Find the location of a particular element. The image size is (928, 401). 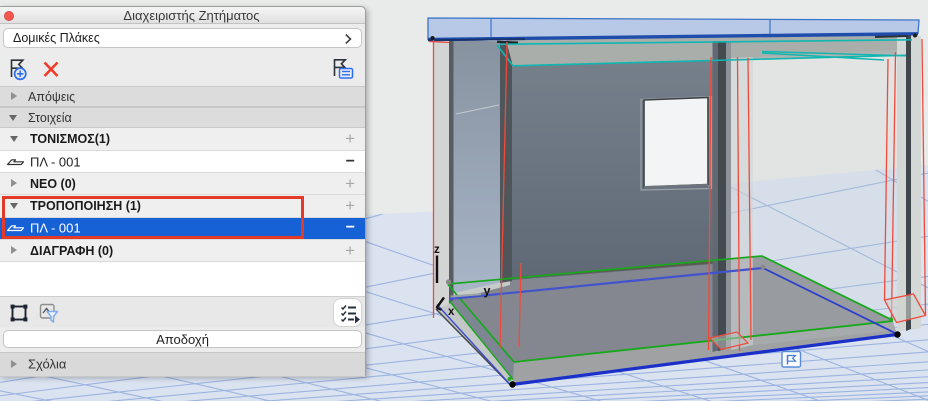

svg-text: y is located at coordinates (487, 291).